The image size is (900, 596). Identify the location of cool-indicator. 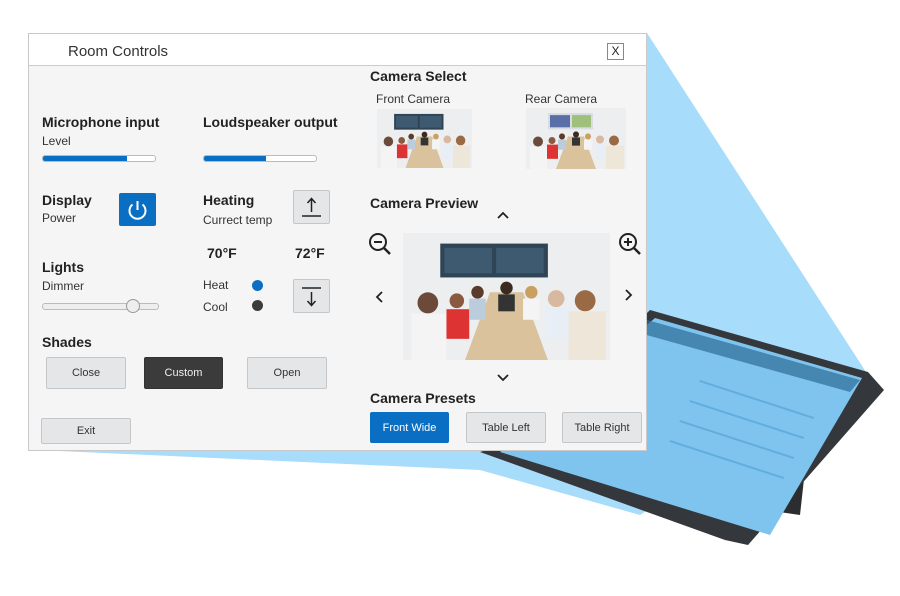
(257, 305).